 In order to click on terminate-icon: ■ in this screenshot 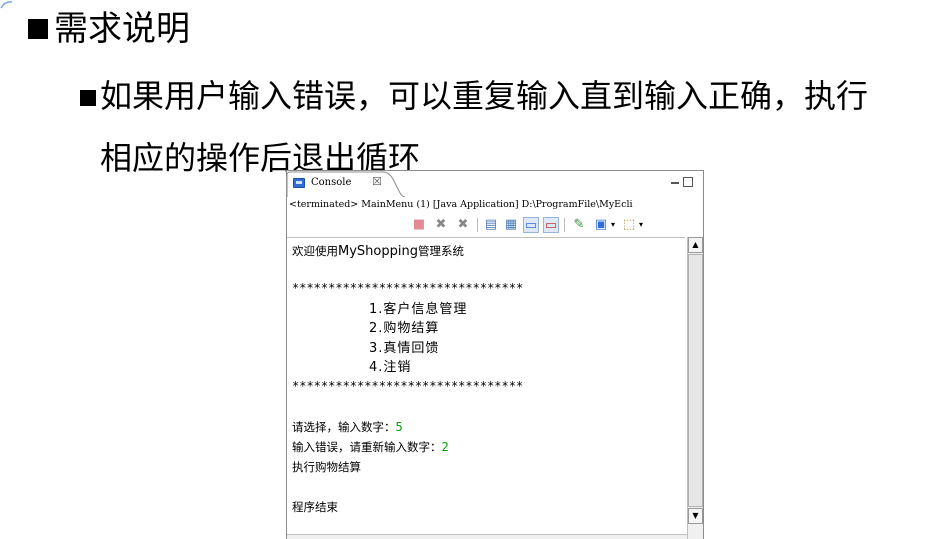, I will do `click(419, 225)`.